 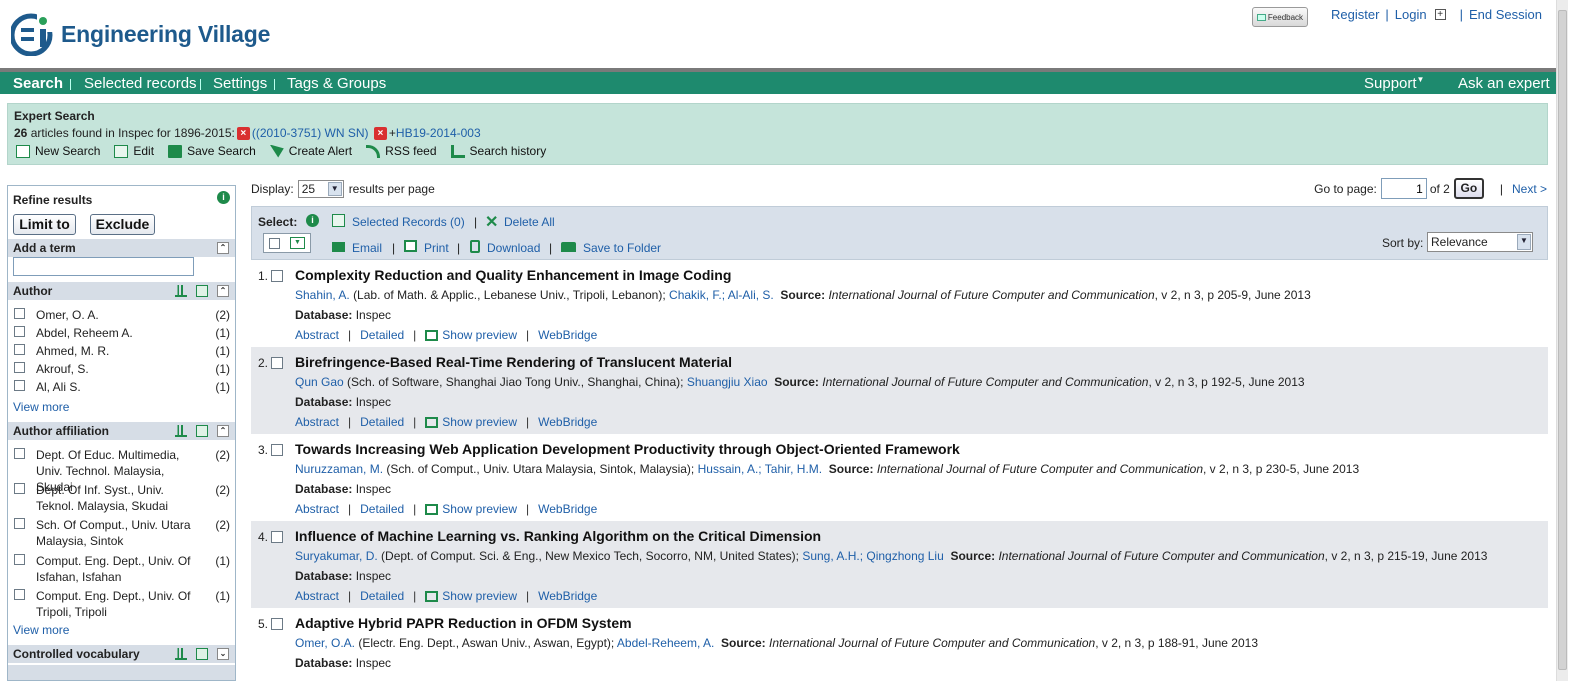 I want to click on nav-support: Support▼, so click(x=1394, y=83).